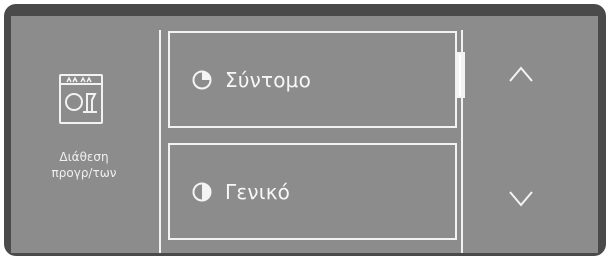  I want to click on quarter-pie-icon, so click(202, 80).